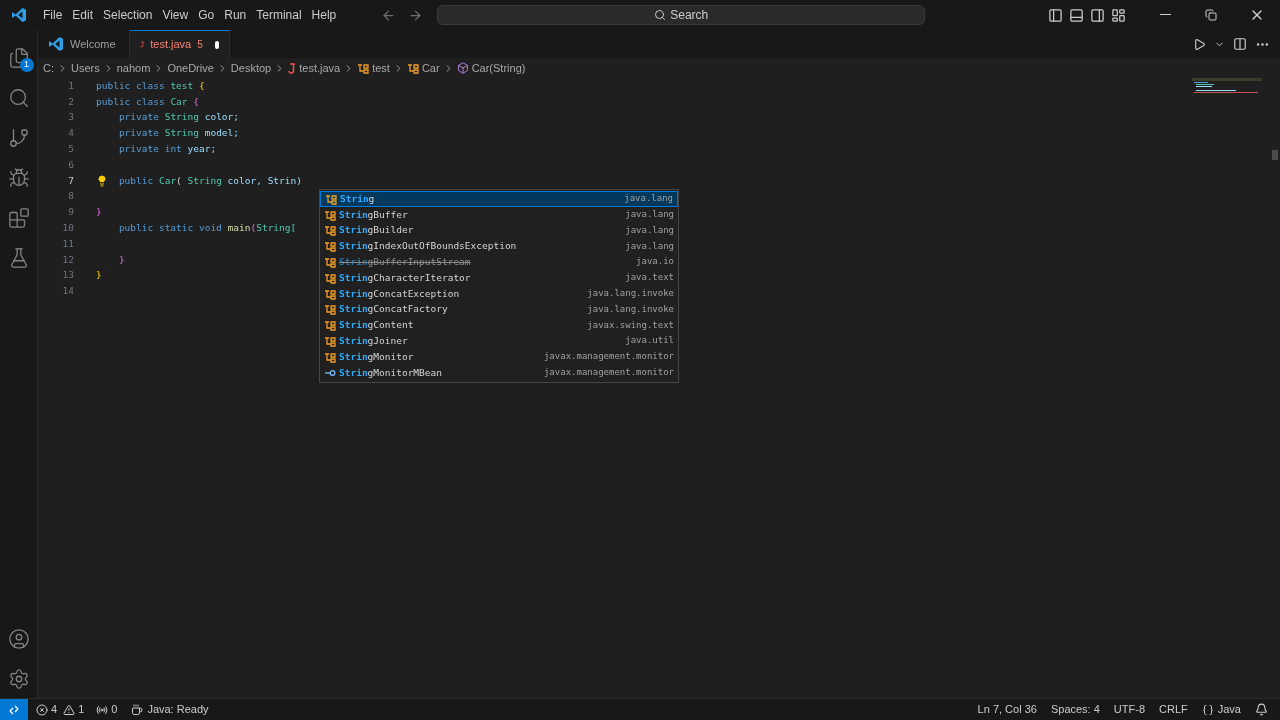 This screenshot has width=1280, height=720. I want to click on menu-item: Go, so click(206, 15).